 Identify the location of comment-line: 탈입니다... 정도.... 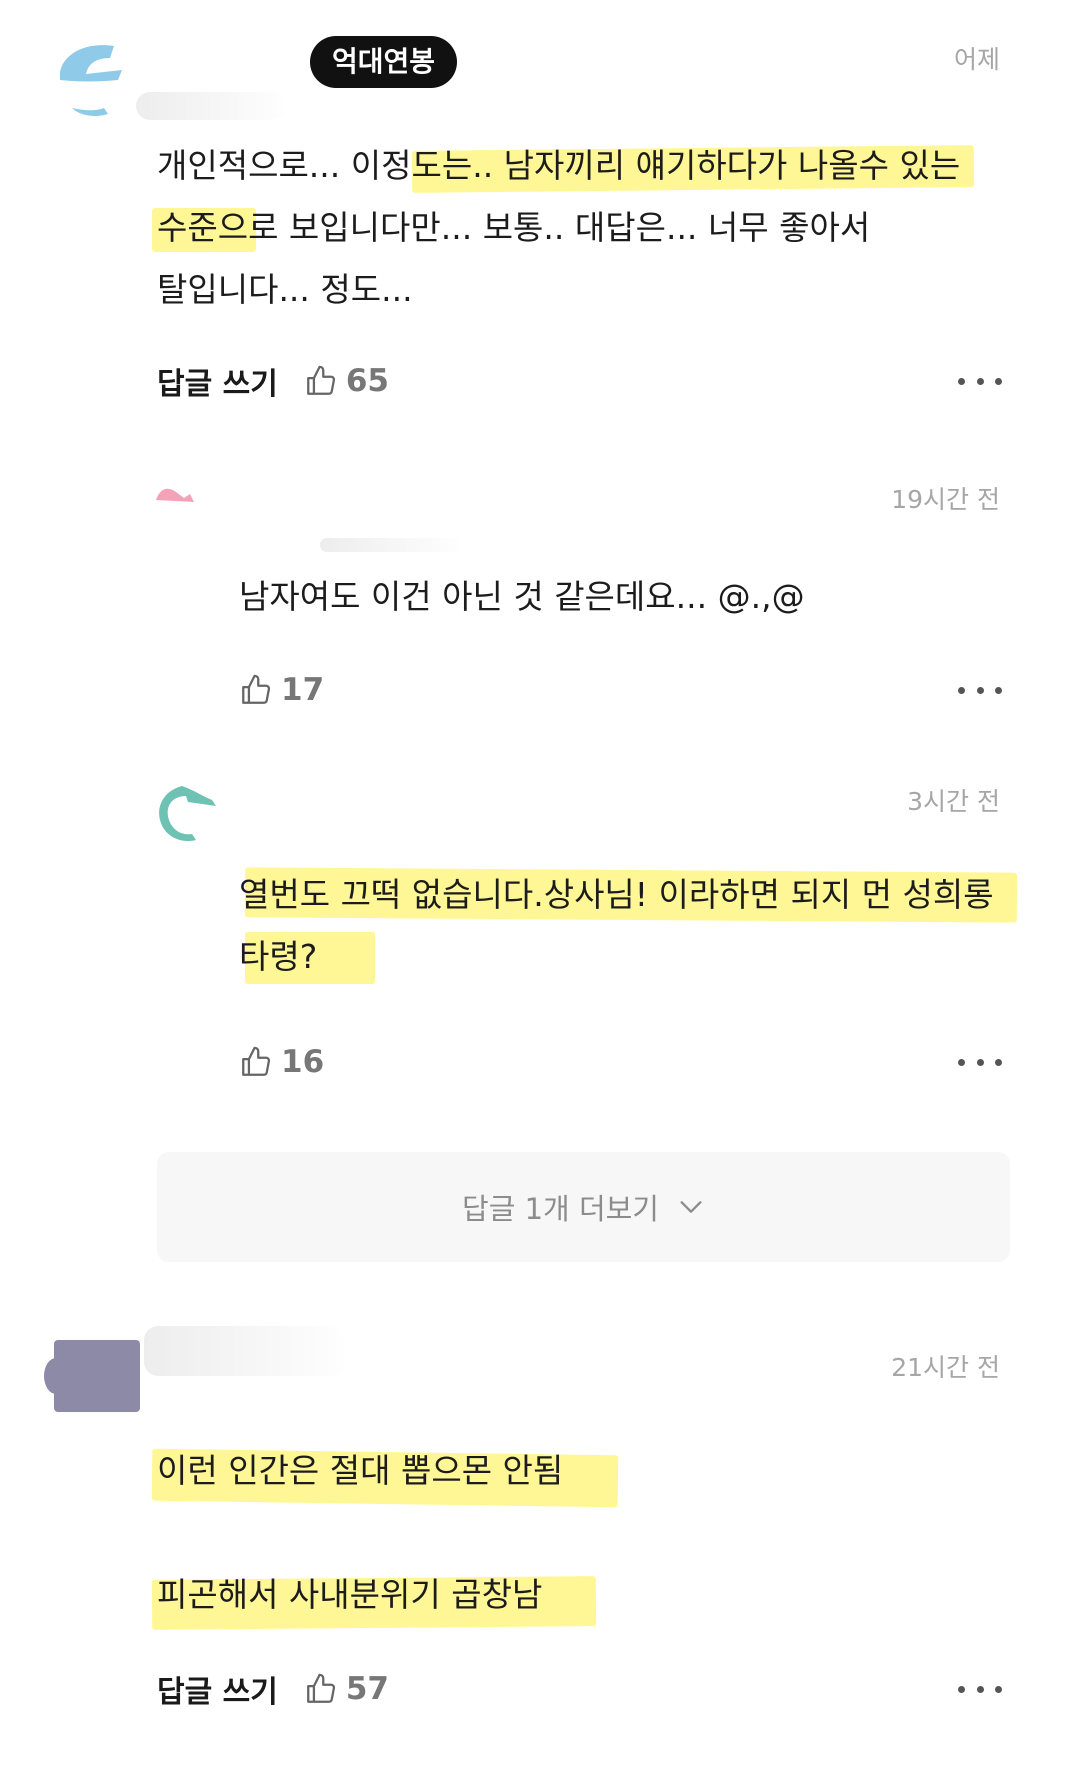
(285, 289).